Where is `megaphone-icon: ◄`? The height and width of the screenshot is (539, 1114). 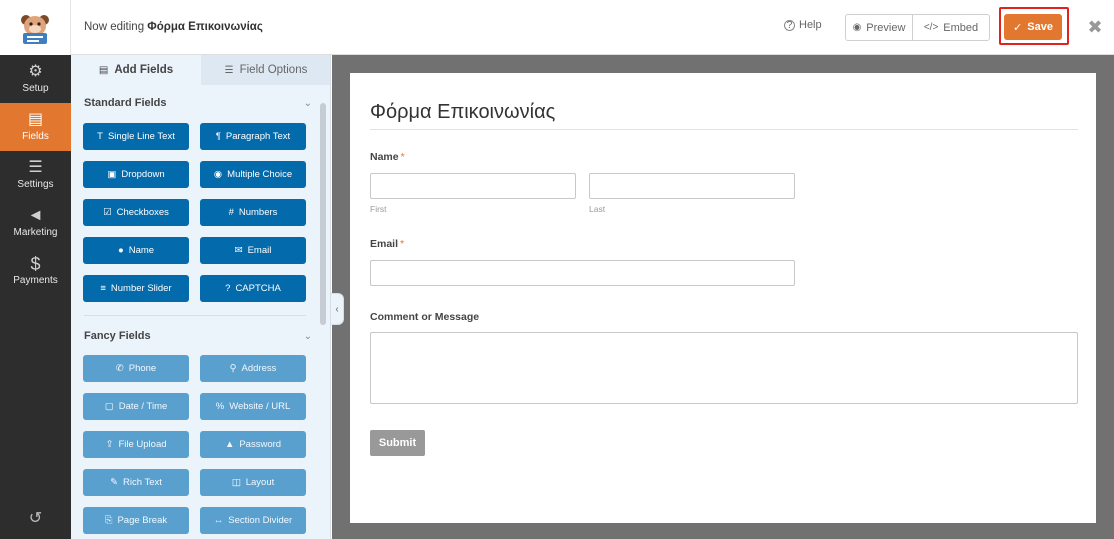
megaphone-icon: ◄ is located at coordinates (35, 215).